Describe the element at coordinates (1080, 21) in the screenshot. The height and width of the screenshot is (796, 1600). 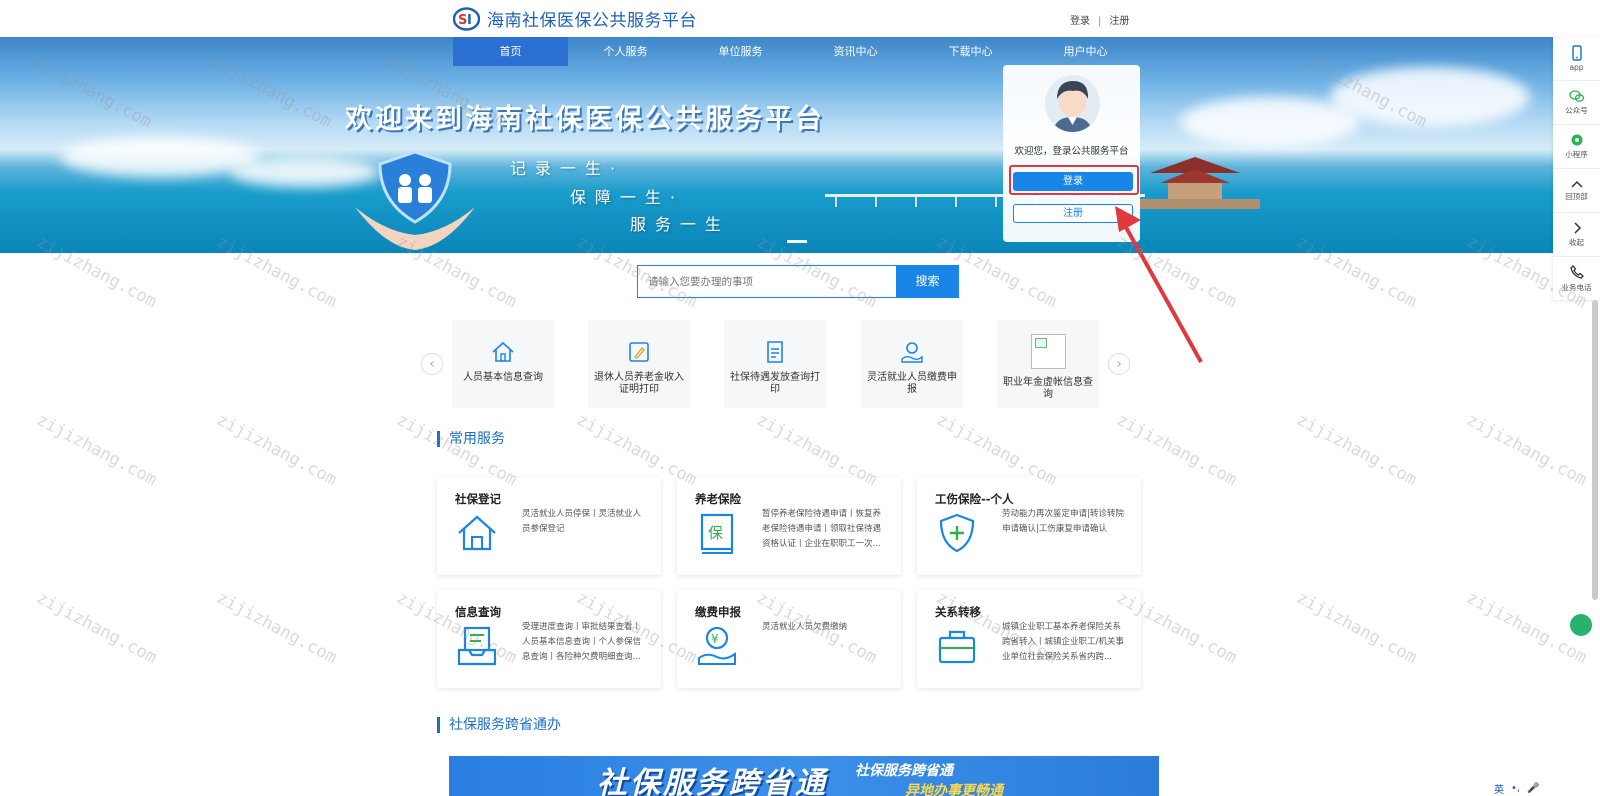
I see `header-login-link: 登录` at that location.